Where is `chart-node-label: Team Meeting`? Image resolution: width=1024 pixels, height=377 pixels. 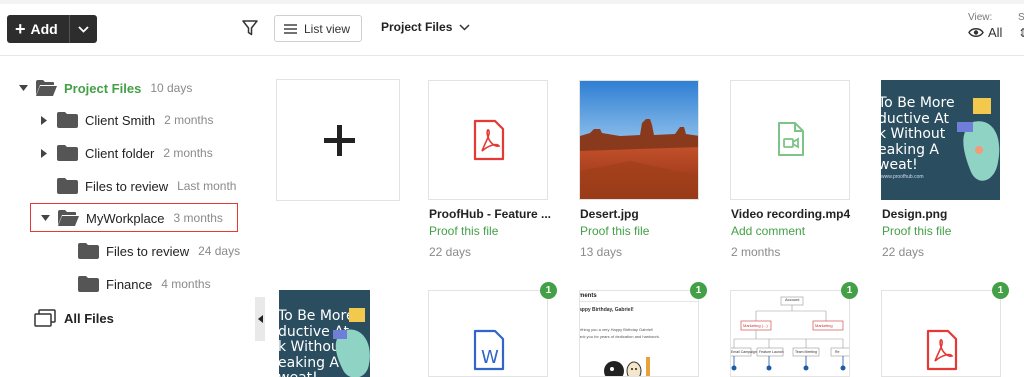 chart-node-label: Team Meeting is located at coordinates (806, 352).